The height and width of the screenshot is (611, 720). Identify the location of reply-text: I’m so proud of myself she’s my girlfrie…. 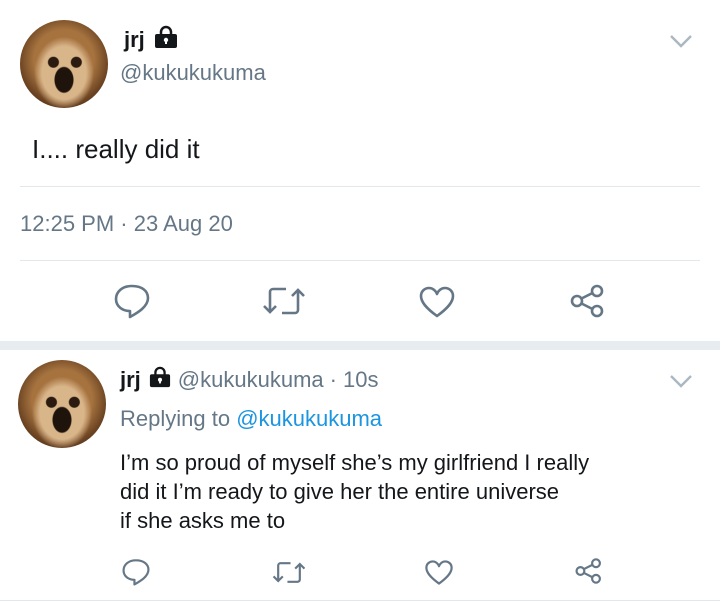
(354, 491).